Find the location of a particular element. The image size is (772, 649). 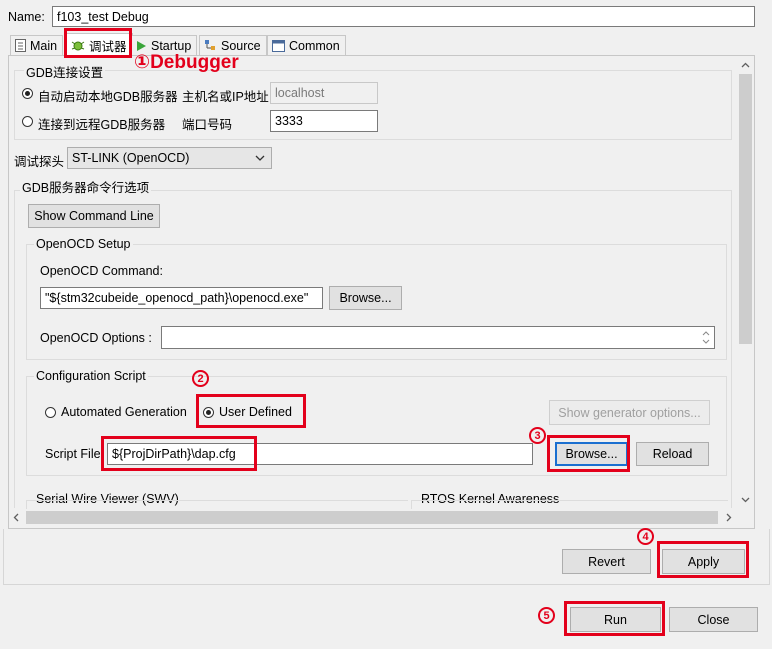

probe-select-value: ST-LINK (OpenOCD) is located at coordinates (131, 158).